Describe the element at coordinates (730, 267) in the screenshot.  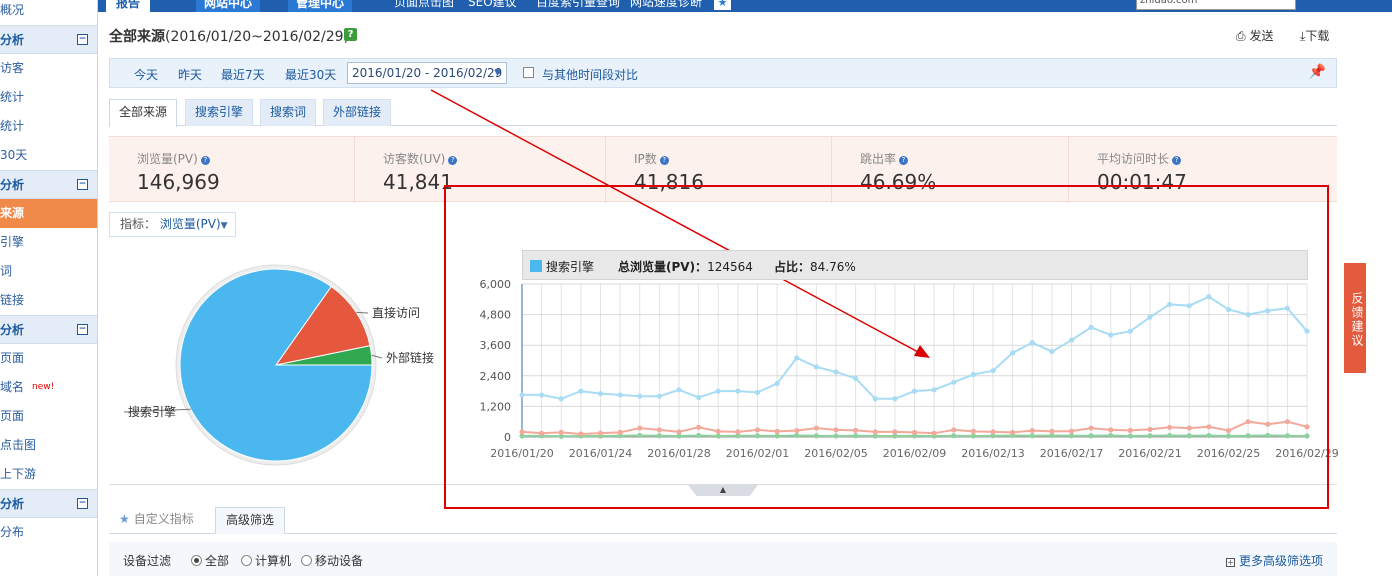
I see `tooltip-total-value: 124564` at that location.